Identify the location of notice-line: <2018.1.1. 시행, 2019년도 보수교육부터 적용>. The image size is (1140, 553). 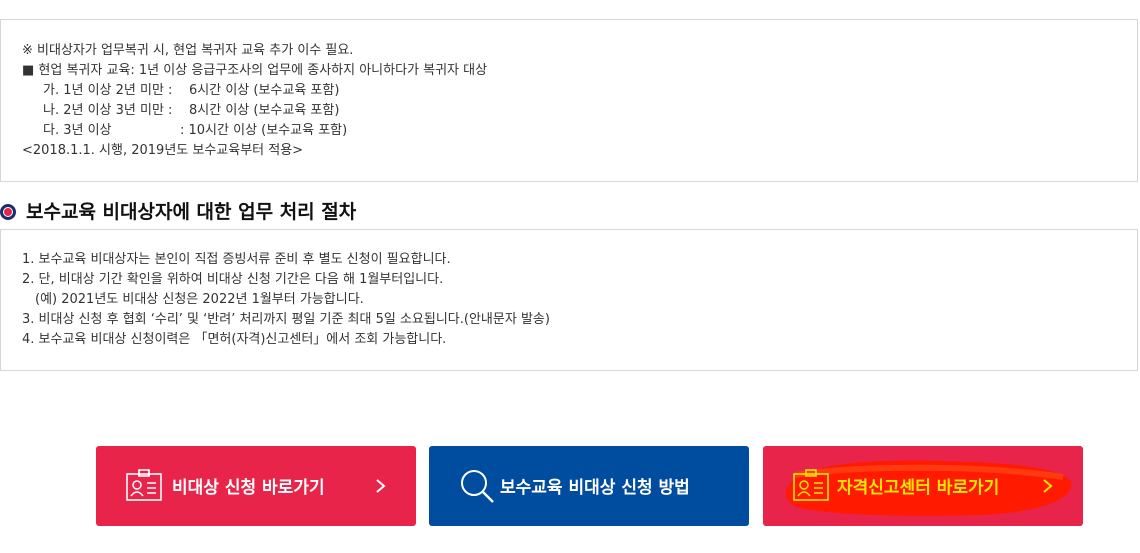
(163, 150).